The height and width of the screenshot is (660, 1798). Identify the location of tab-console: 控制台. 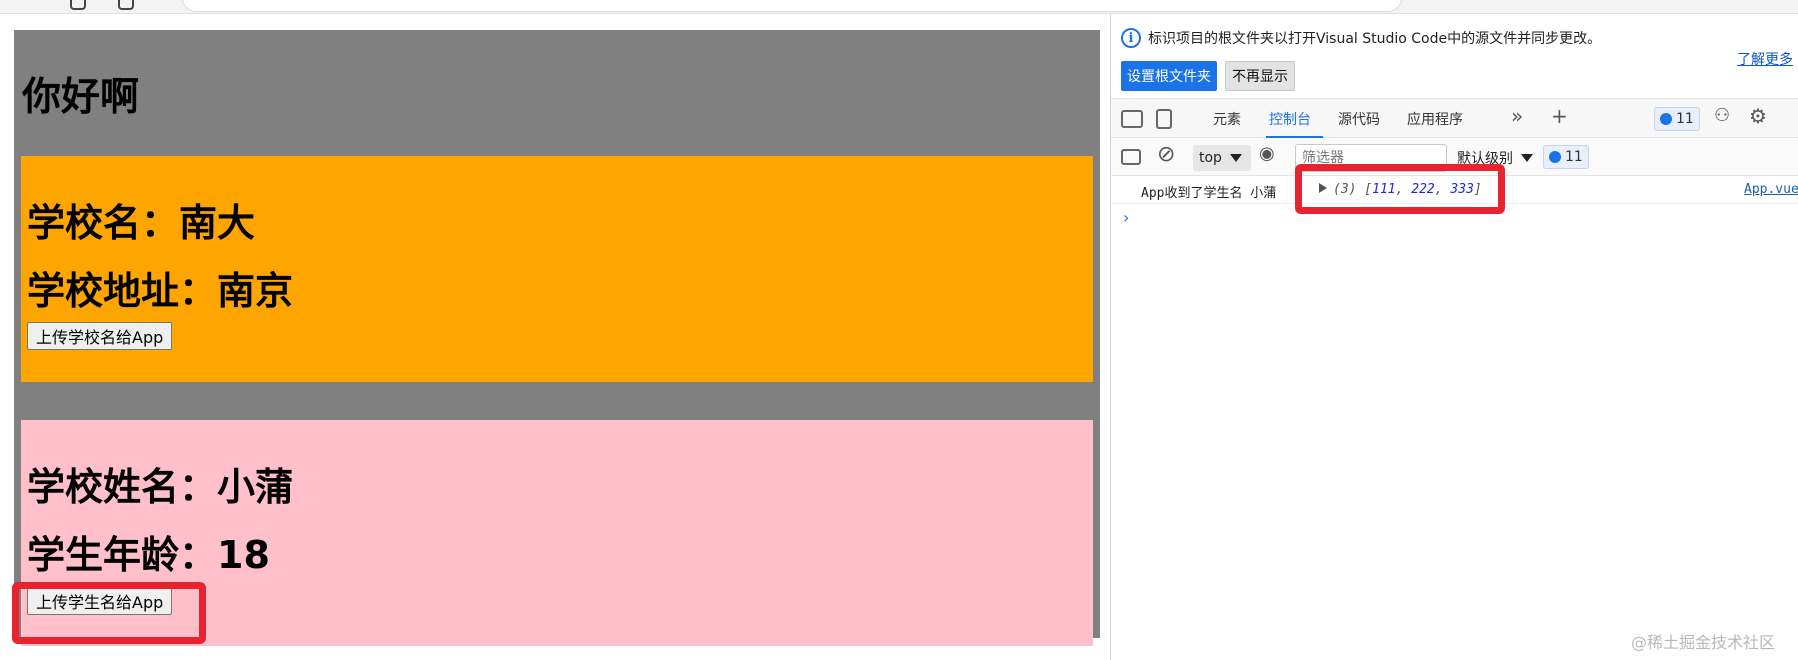
(1290, 119).